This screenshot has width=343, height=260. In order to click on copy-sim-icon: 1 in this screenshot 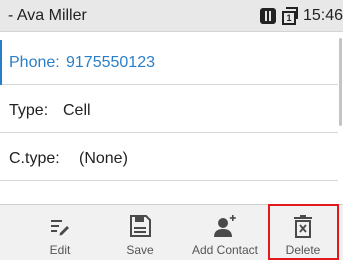, I will do `click(290, 16)`.